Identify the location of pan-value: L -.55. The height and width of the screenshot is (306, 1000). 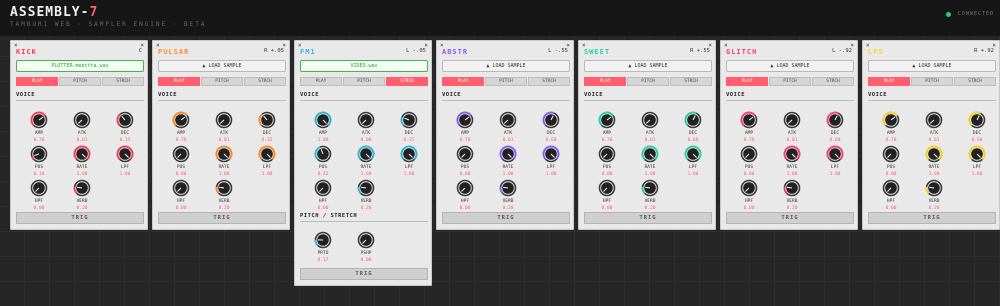
(558, 51).